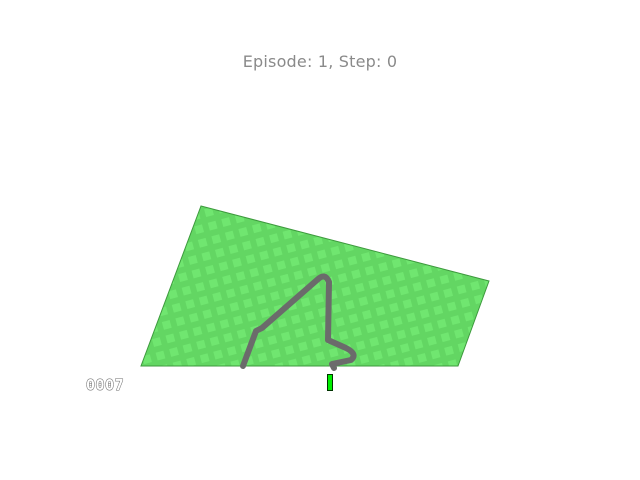 This screenshot has height=480, width=640. I want to click on reward-counter: 0007, so click(105, 385).